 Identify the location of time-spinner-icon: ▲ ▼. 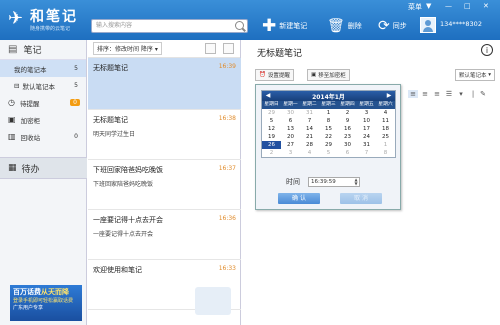
(356, 182).